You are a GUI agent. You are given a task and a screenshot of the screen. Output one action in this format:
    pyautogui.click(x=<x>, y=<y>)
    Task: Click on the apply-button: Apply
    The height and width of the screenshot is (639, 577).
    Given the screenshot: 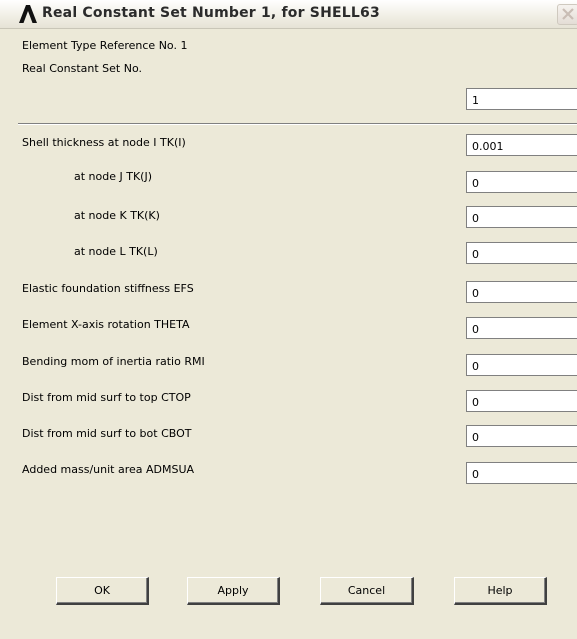 What is the action you would take?
    pyautogui.click(x=233, y=591)
    